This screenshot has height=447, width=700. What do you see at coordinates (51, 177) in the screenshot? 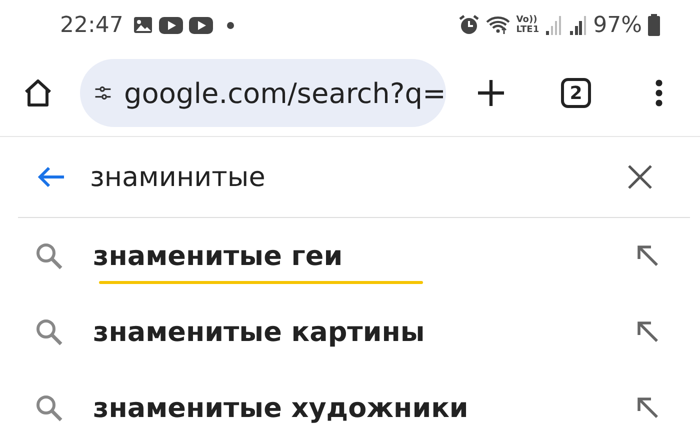
I see `back-button` at bounding box center [51, 177].